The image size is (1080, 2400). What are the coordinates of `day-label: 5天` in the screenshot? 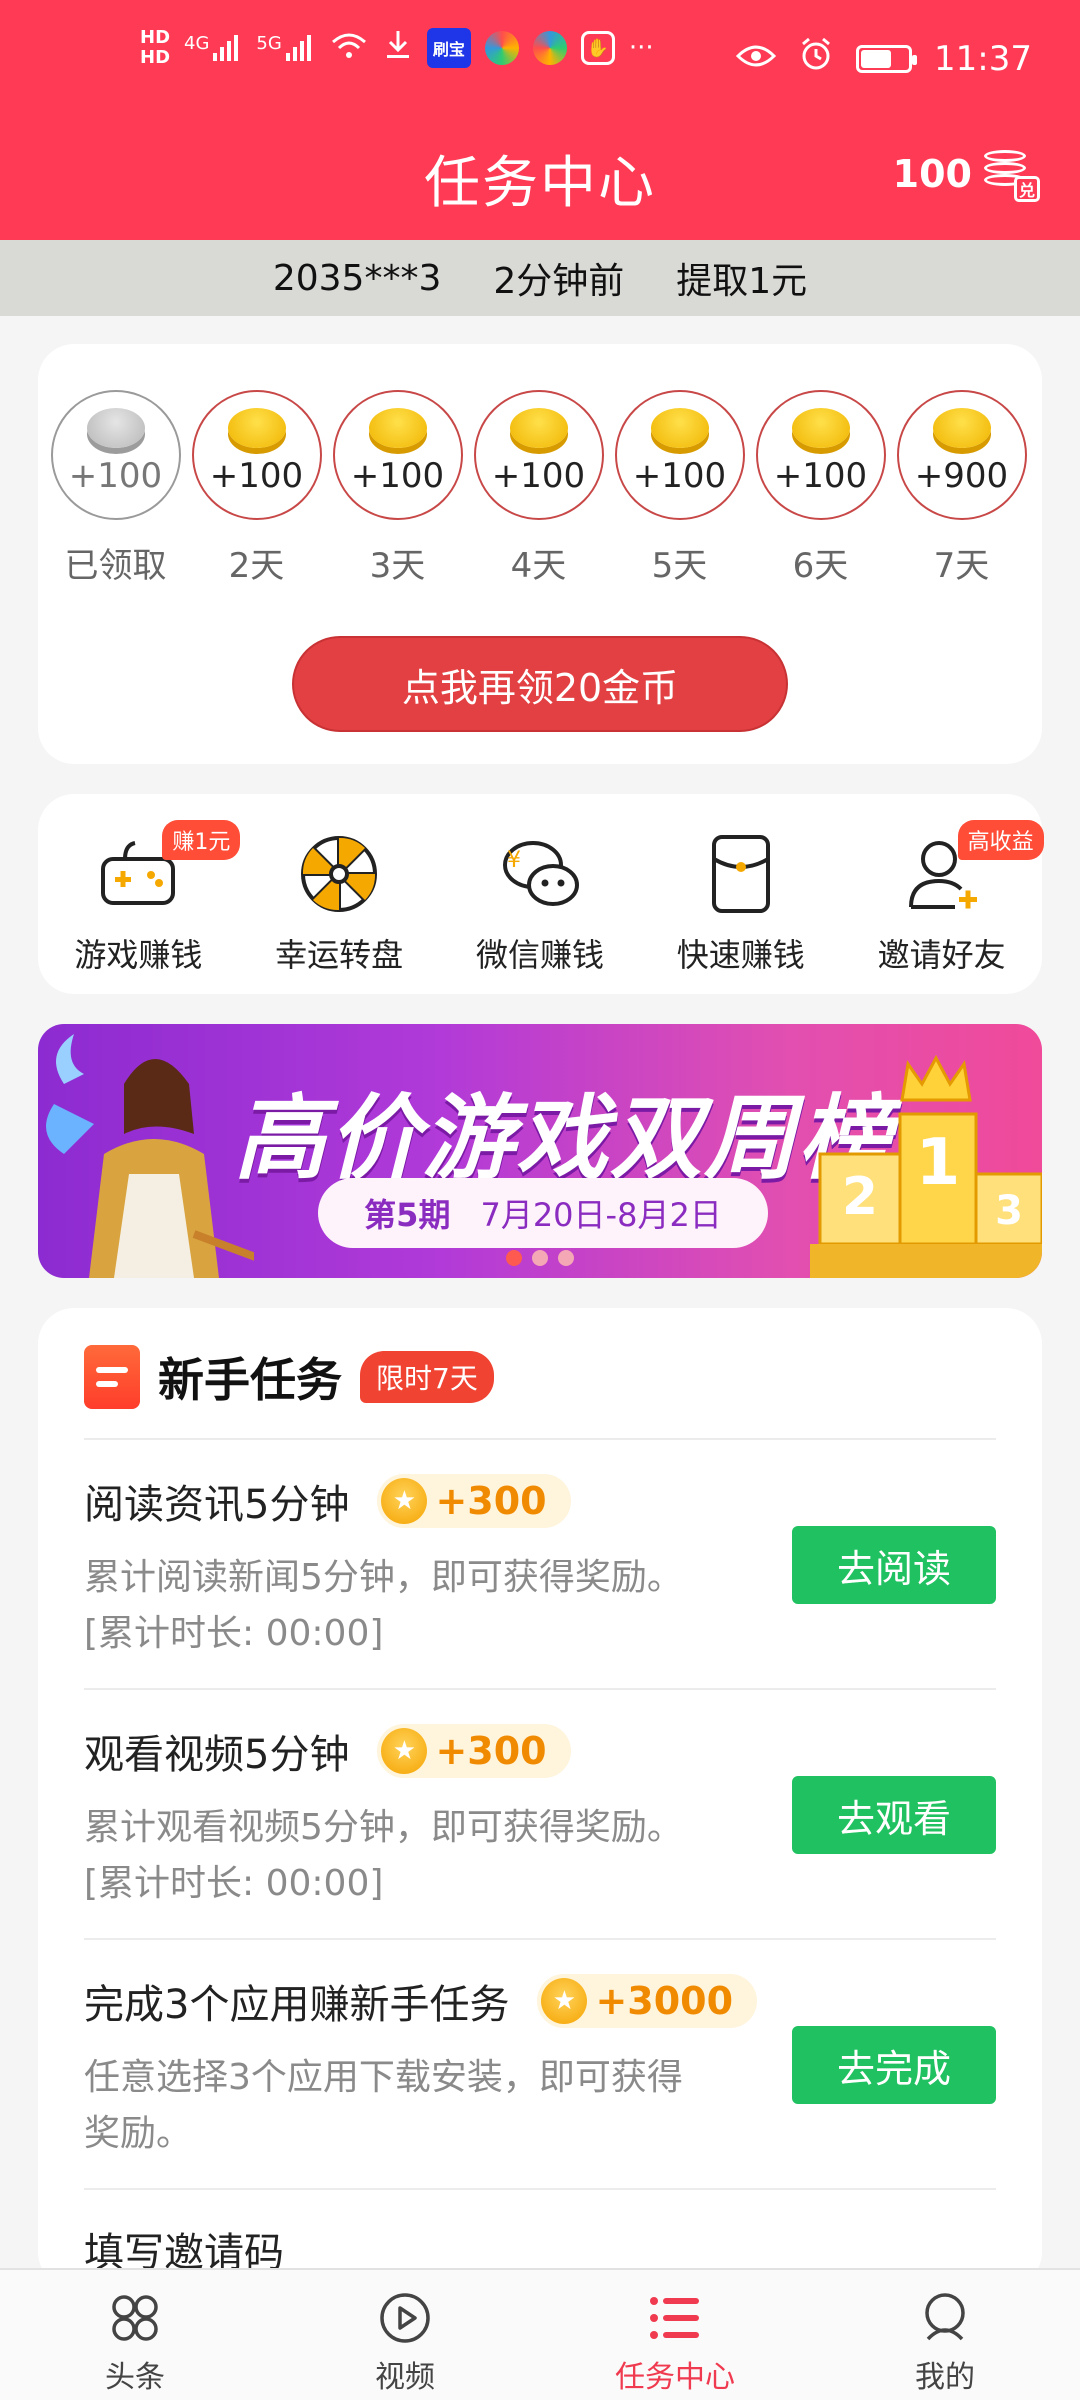 It's located at (679, 566).